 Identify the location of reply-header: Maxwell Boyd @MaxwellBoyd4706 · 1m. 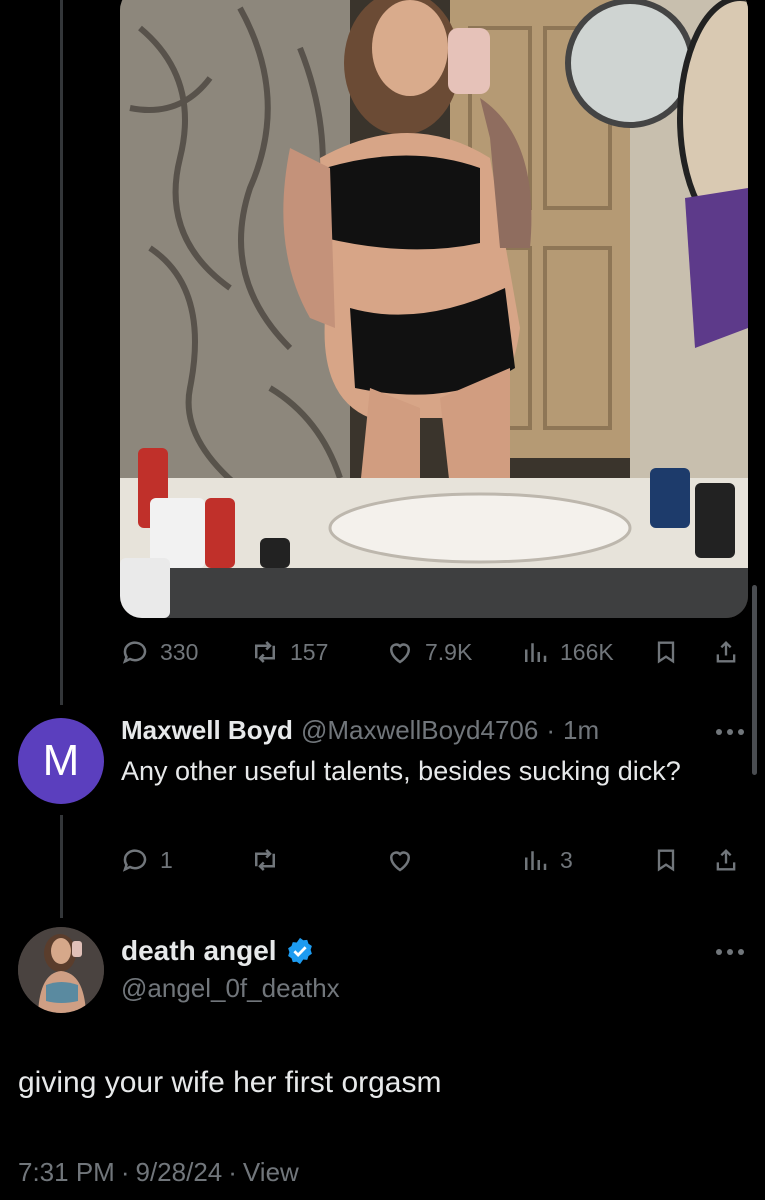
(360, 730).